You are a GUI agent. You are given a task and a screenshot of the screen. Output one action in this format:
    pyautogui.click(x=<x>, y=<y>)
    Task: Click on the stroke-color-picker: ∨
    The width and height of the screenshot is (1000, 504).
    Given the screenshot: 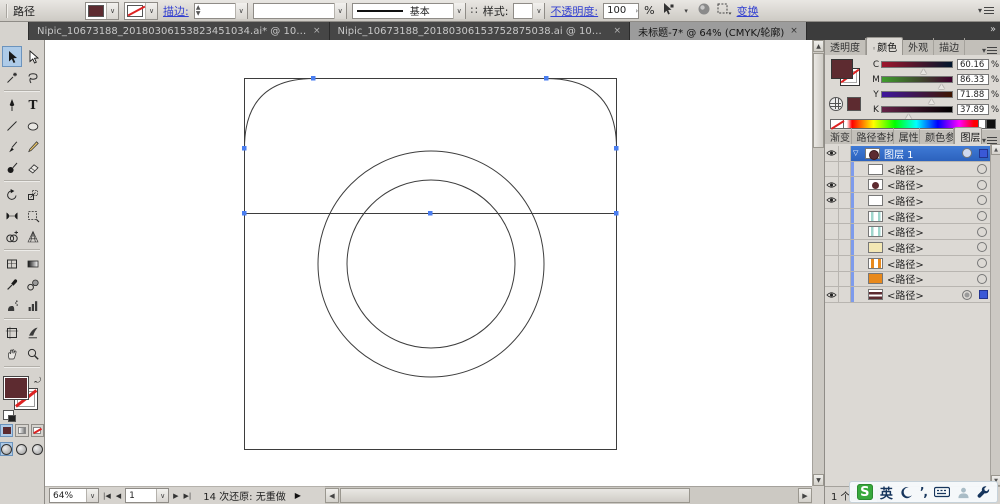 What is the action you would take?
    pyautogui.click(x=141, y=10)
    